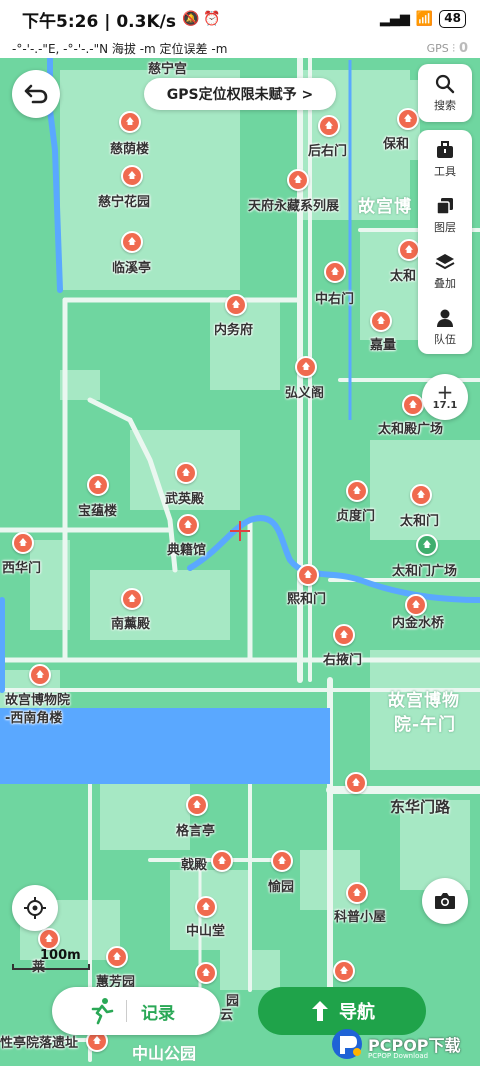  Describe the element at coordinates (343, 660) in the screenshot. I see `map-label: 右掖门` at that location.